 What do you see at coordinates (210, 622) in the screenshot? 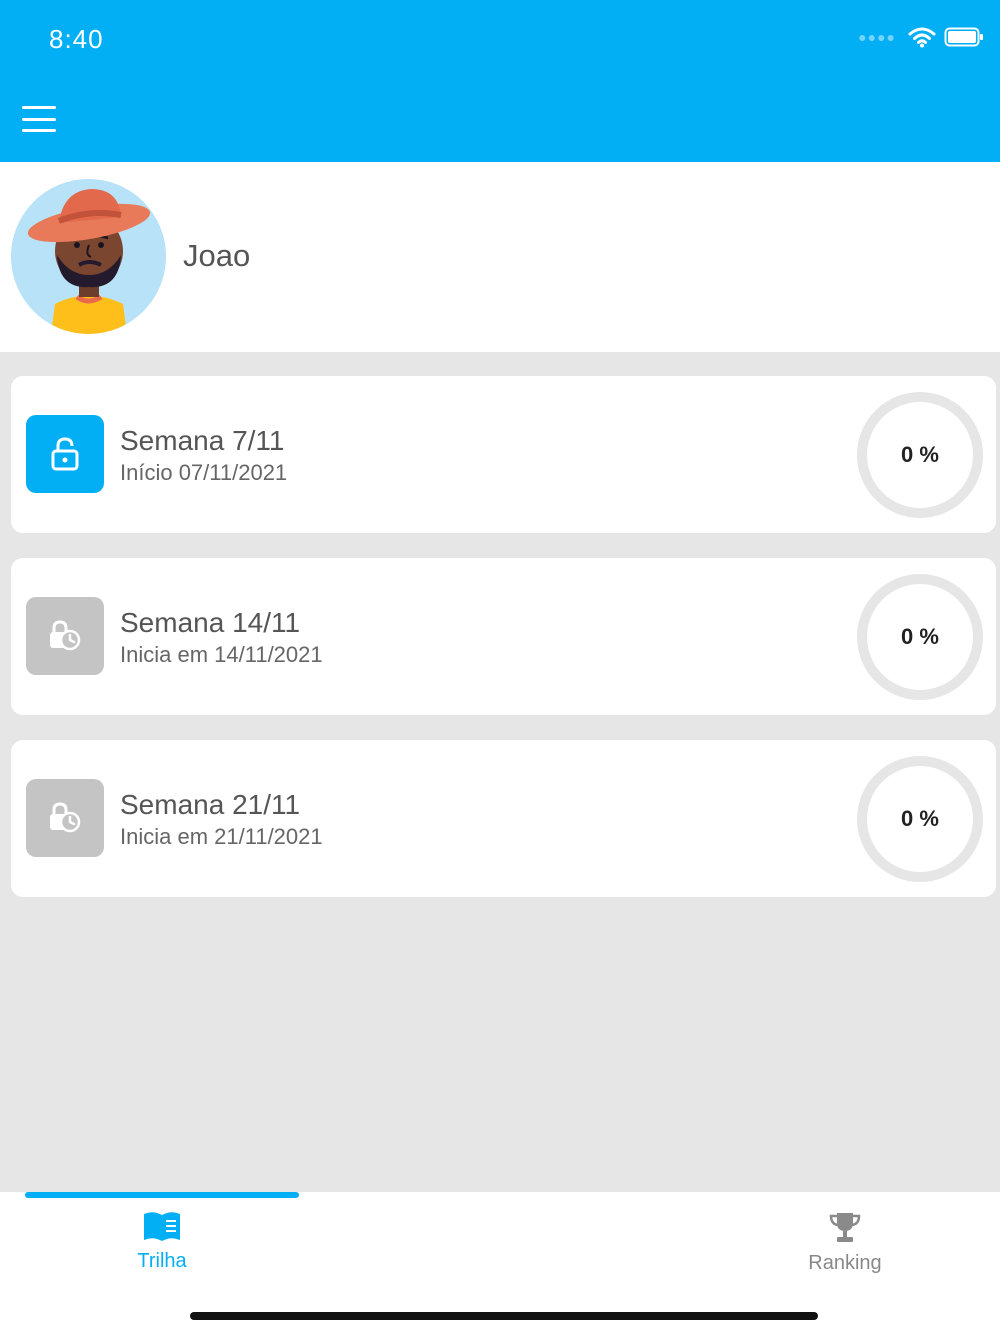
I see `week-title: Semana 14/11` at bounding box center [210, 622].